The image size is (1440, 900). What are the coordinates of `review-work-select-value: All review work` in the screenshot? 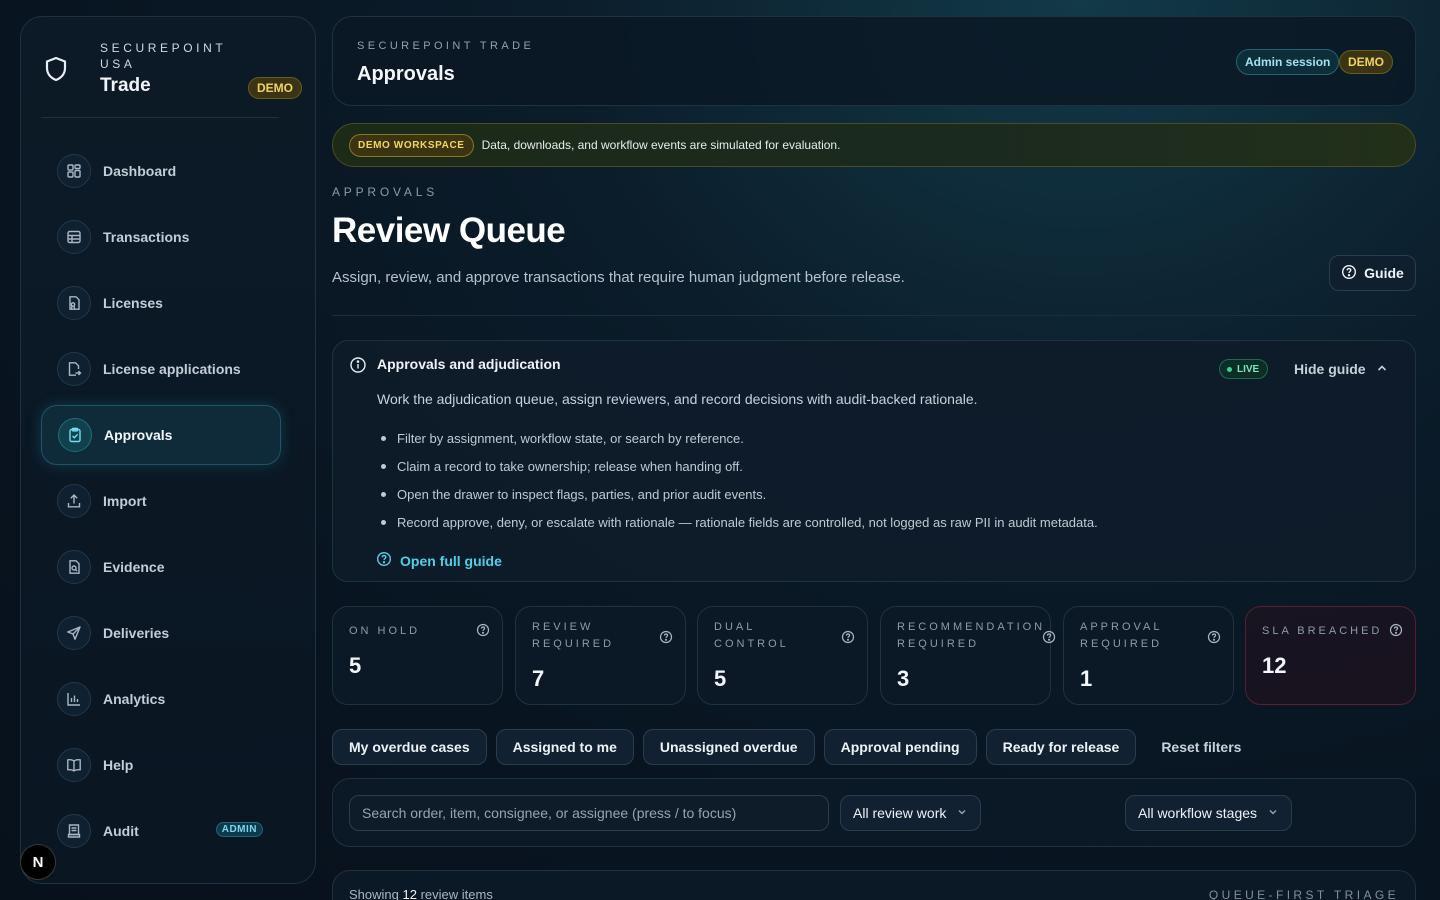 It's located at (900, 813).